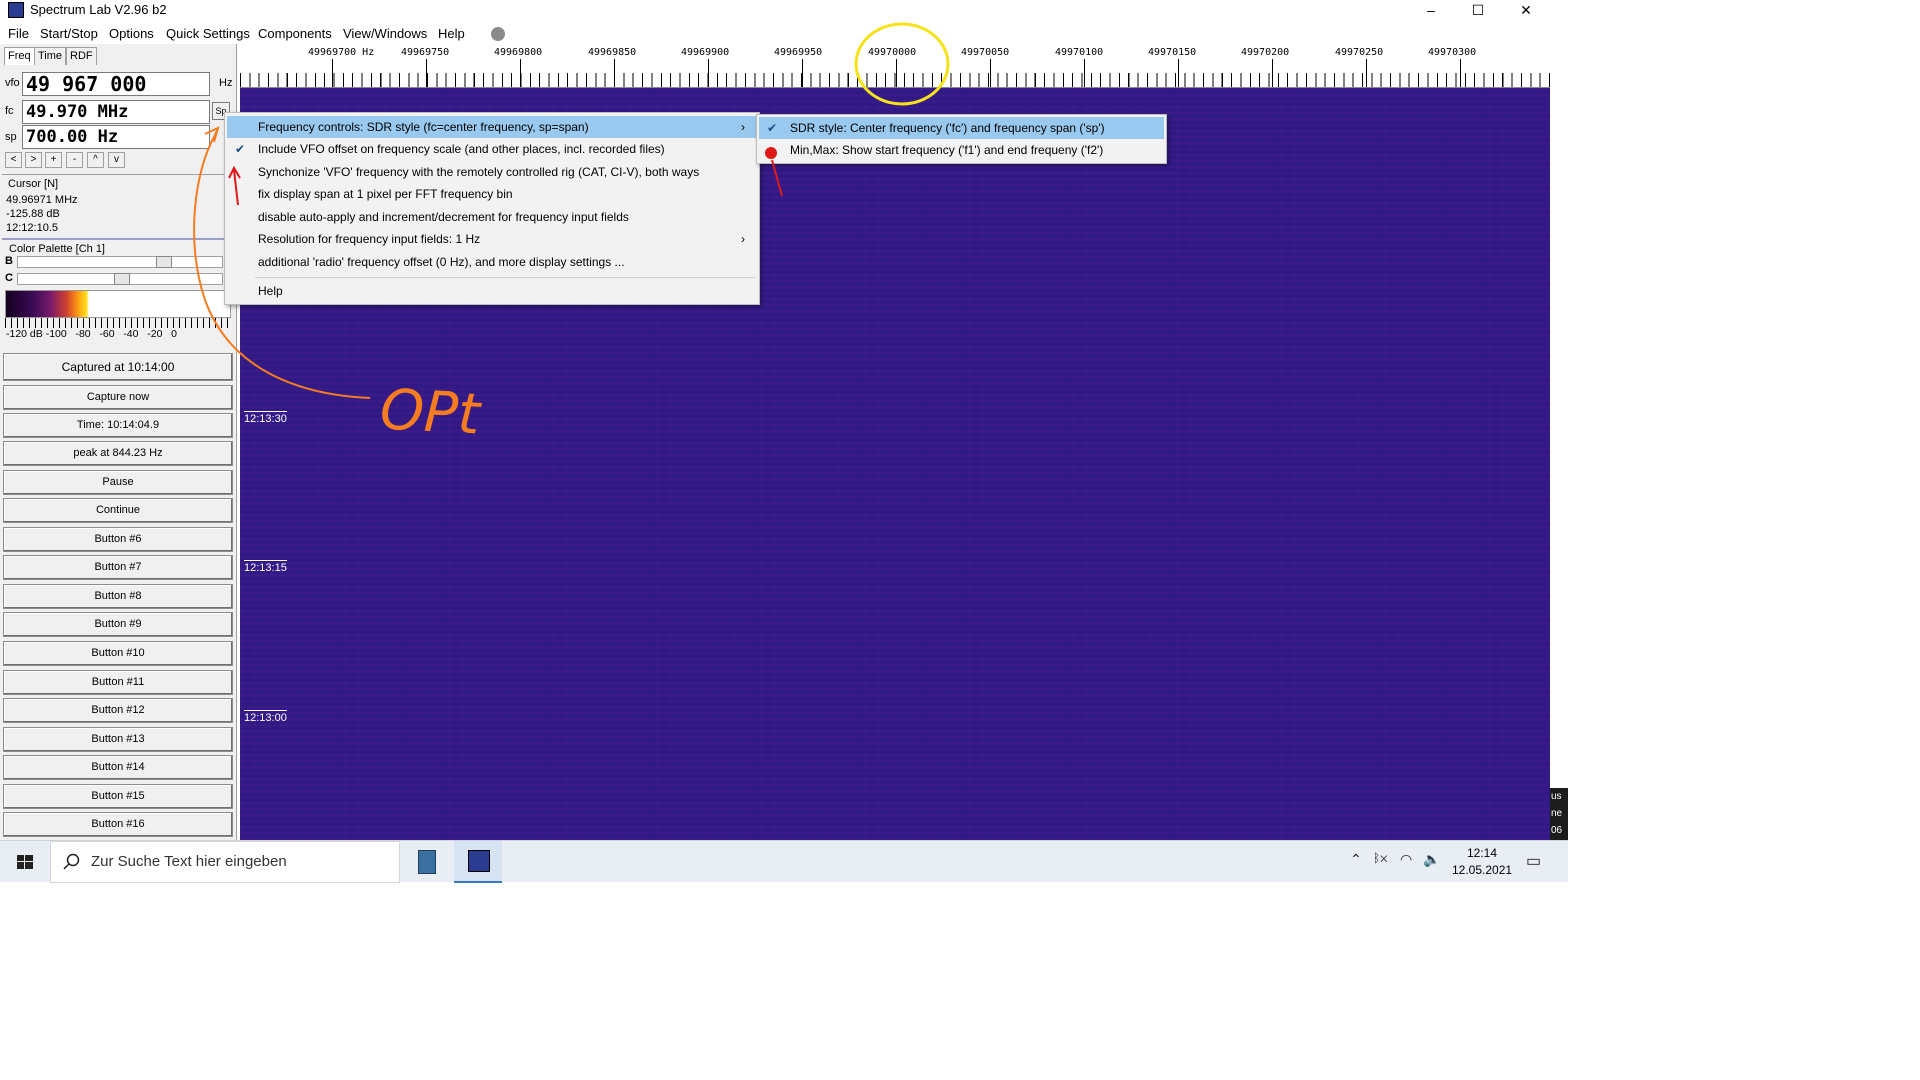 This screenshot has width=1920, height=1080. I want to click on button-9: Button #9, so click(118, 624).